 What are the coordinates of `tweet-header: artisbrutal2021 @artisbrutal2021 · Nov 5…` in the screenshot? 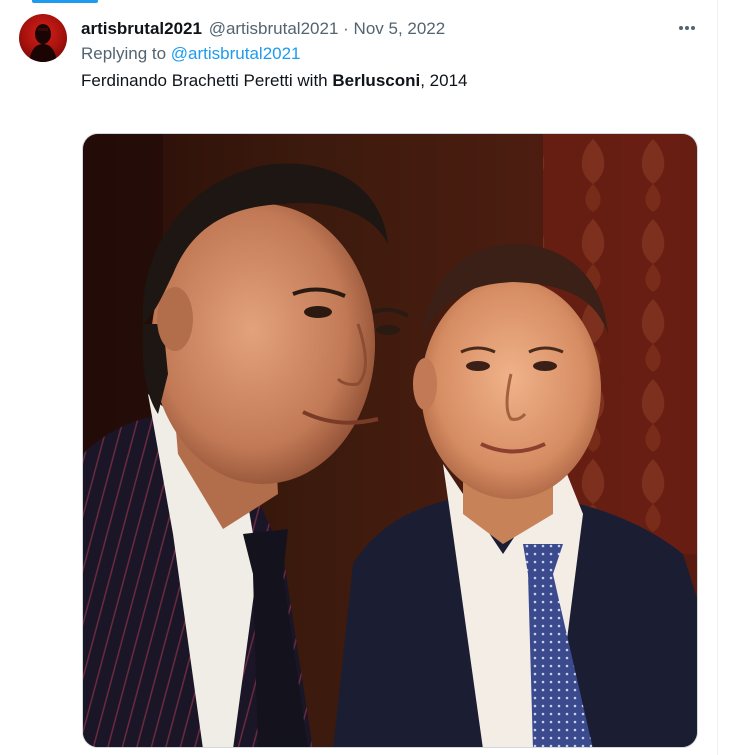 It's located at (263, 29).